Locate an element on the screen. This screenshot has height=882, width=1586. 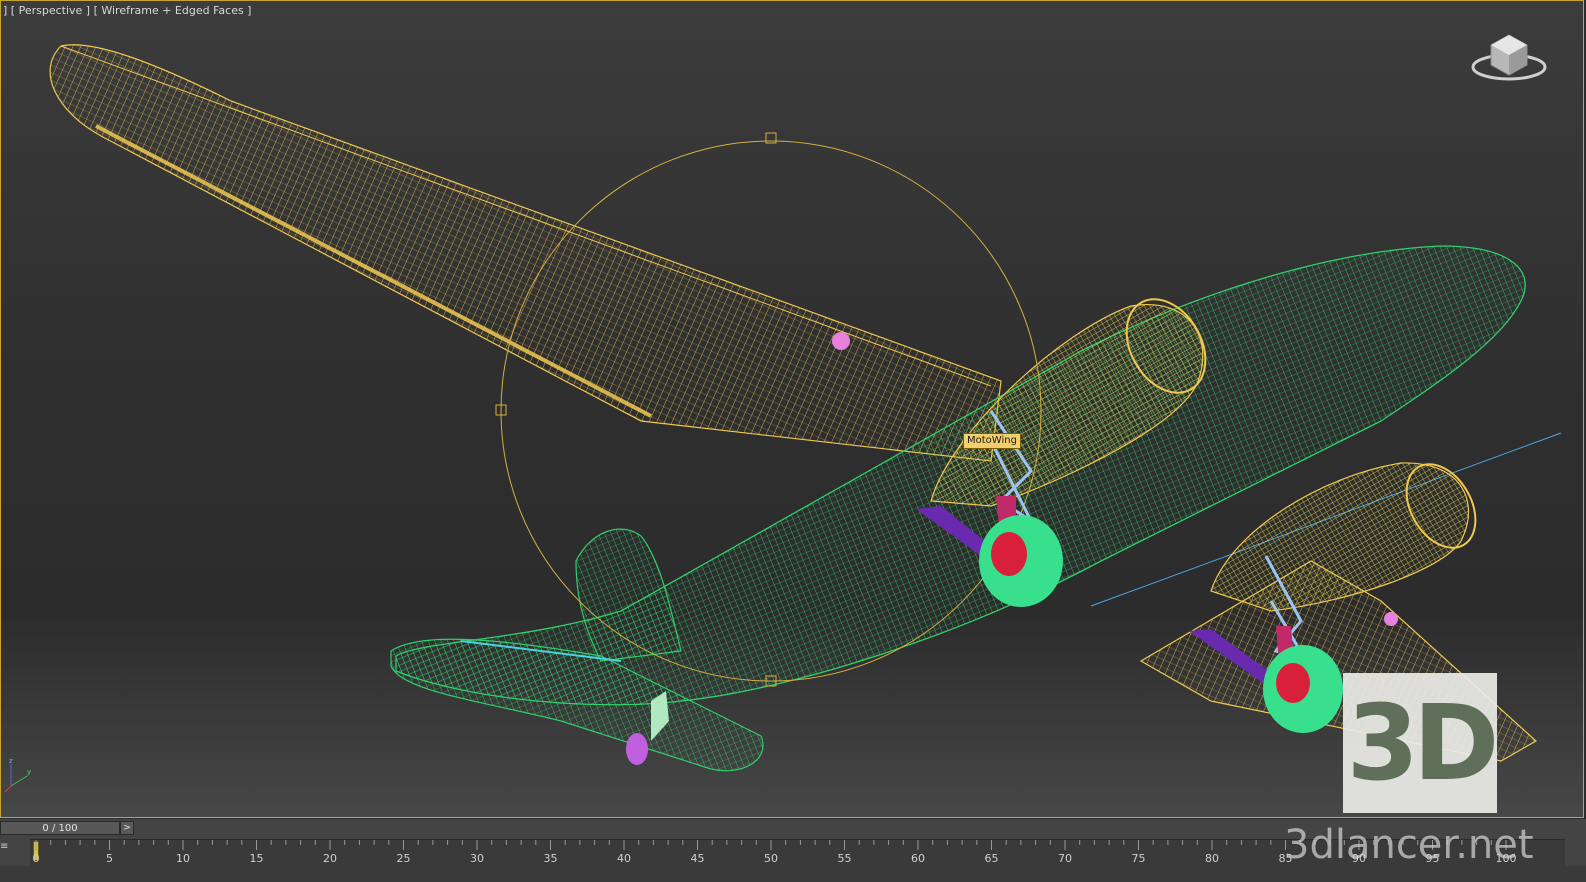
frame-tick-label: 35 is located at coordinates (551, 858).